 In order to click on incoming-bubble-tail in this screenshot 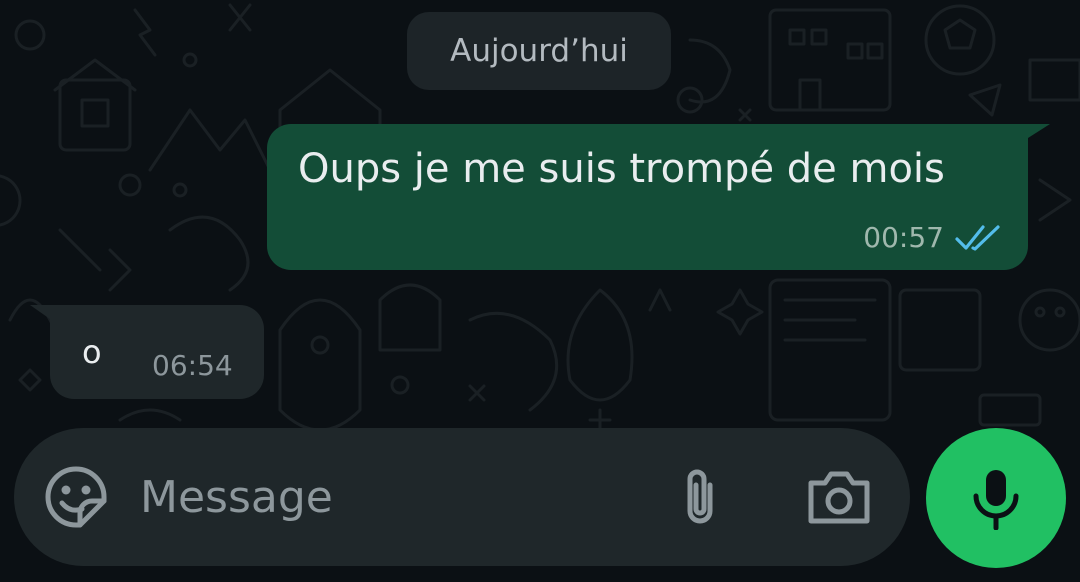, I will do `click(40, 312)`.